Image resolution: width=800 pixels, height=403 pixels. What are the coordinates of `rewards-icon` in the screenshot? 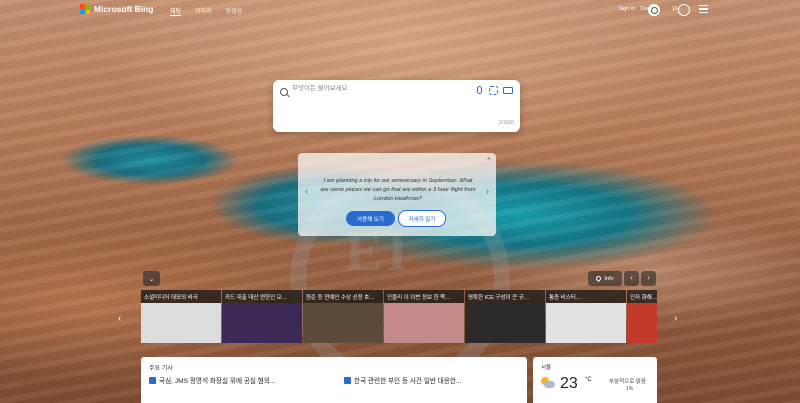 It's located at (684, 10).